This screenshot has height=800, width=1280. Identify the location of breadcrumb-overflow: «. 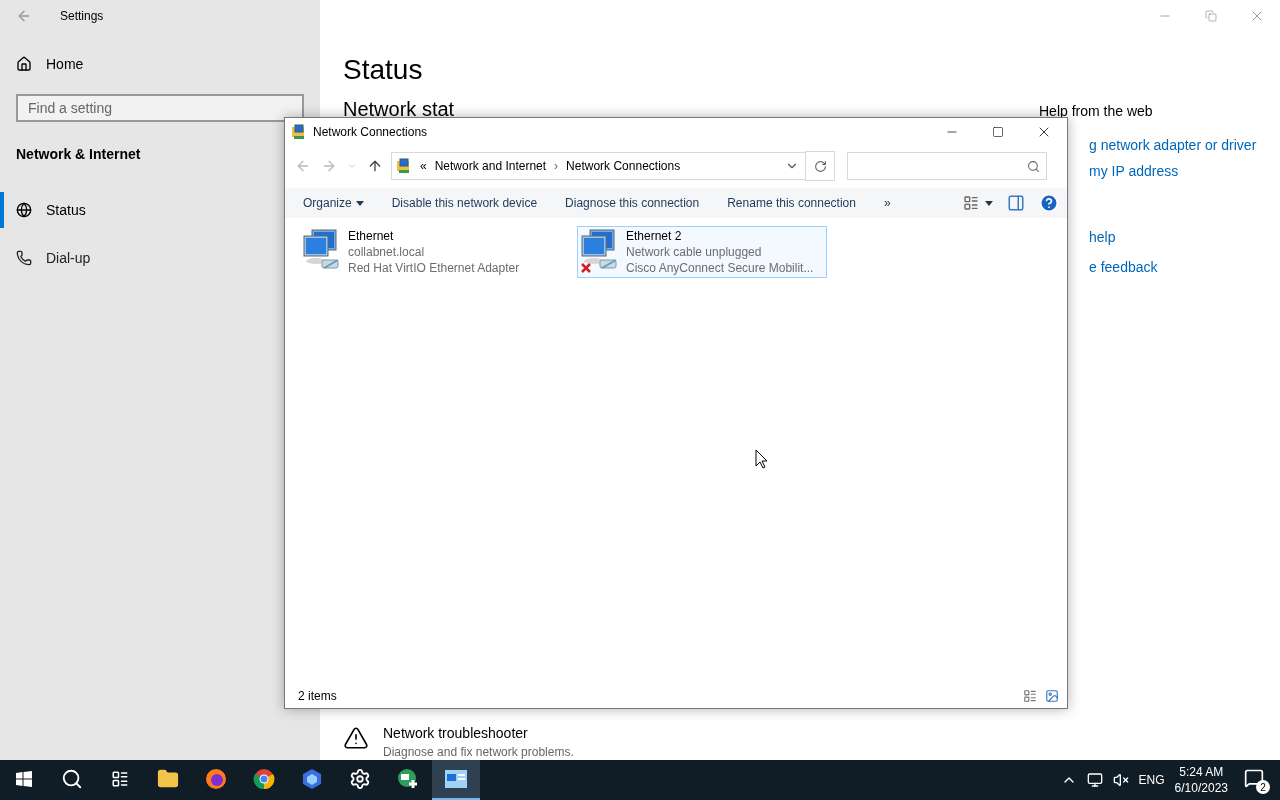
(423, 166).